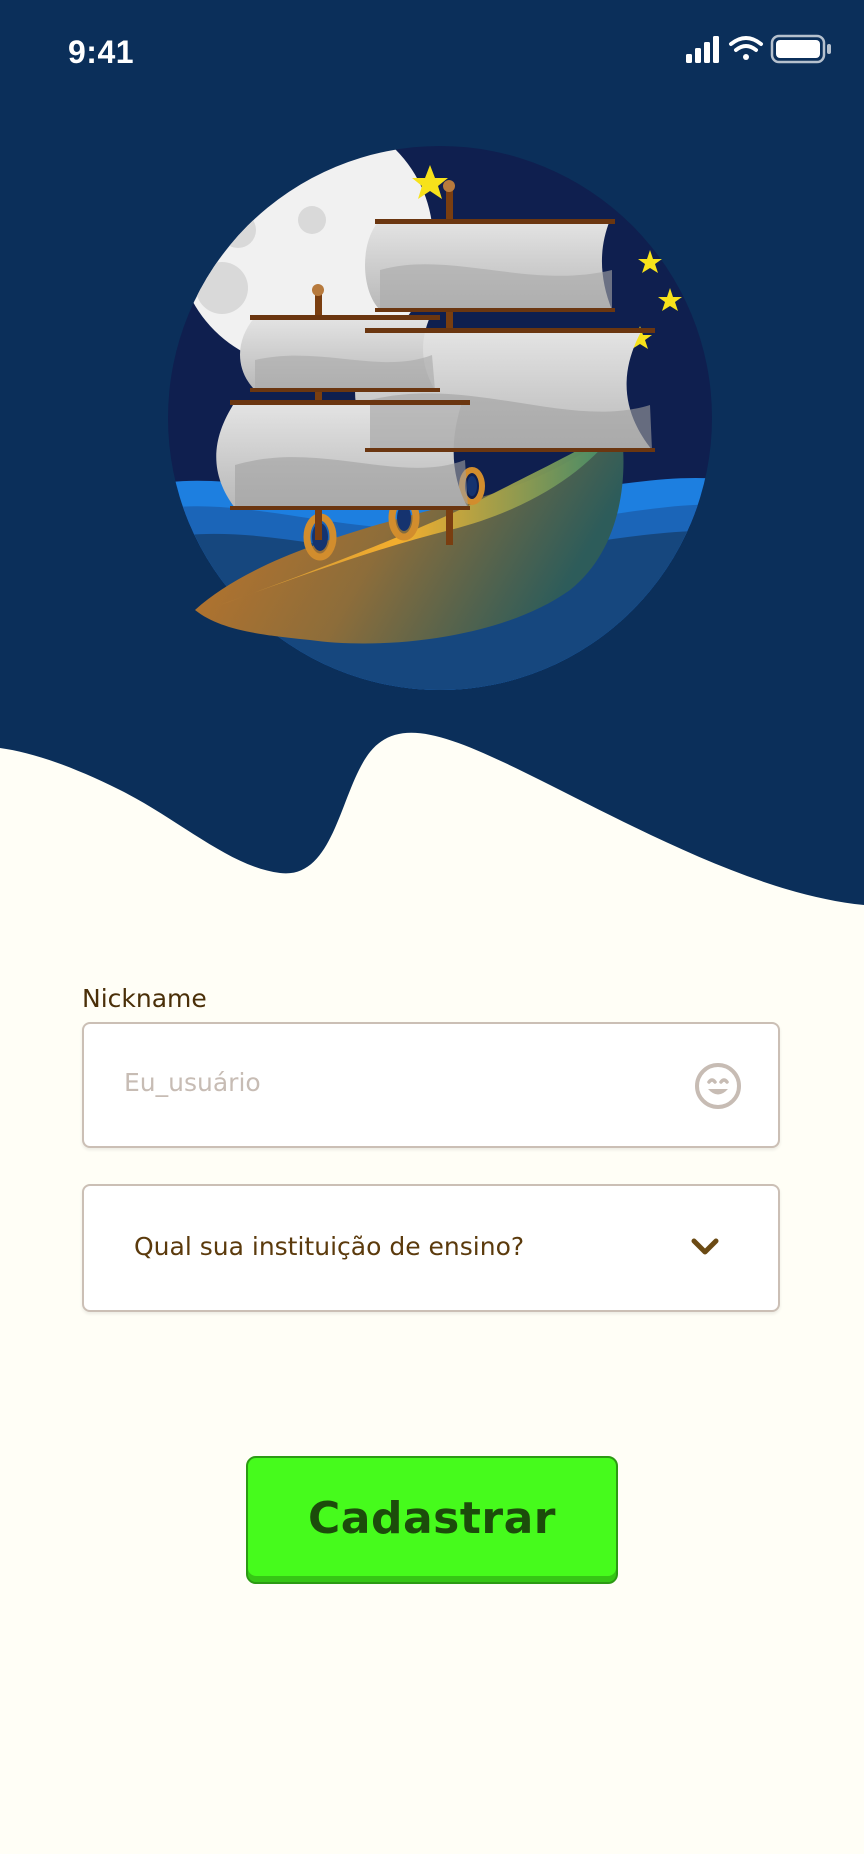 Image resolution: width=864 pixels, height=1854 pixels. I want to click on submit-button: Cadastrar, so click(432, 1520).